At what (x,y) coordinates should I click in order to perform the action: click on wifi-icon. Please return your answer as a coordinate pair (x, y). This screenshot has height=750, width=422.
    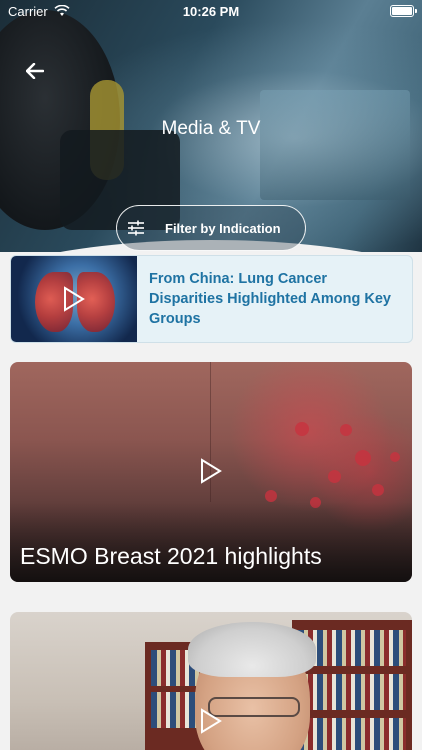
    Looking at the image, I should click on (62, 10).